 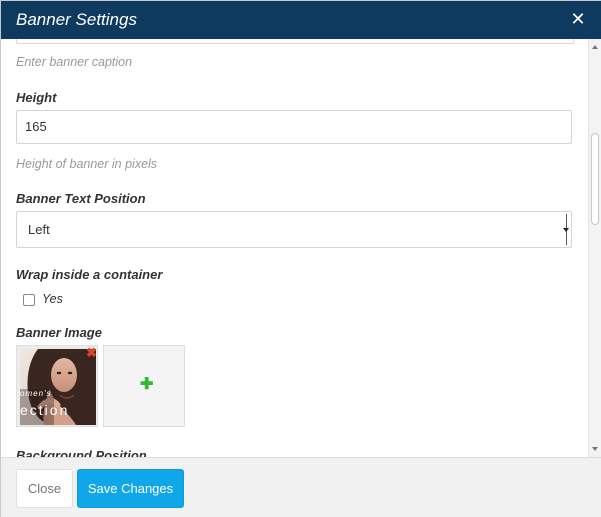 What do you see at coordinates (301, 487) in the screenshot?
I see `modal-footer: Close Save Changes` at bounding box center [301, 487].